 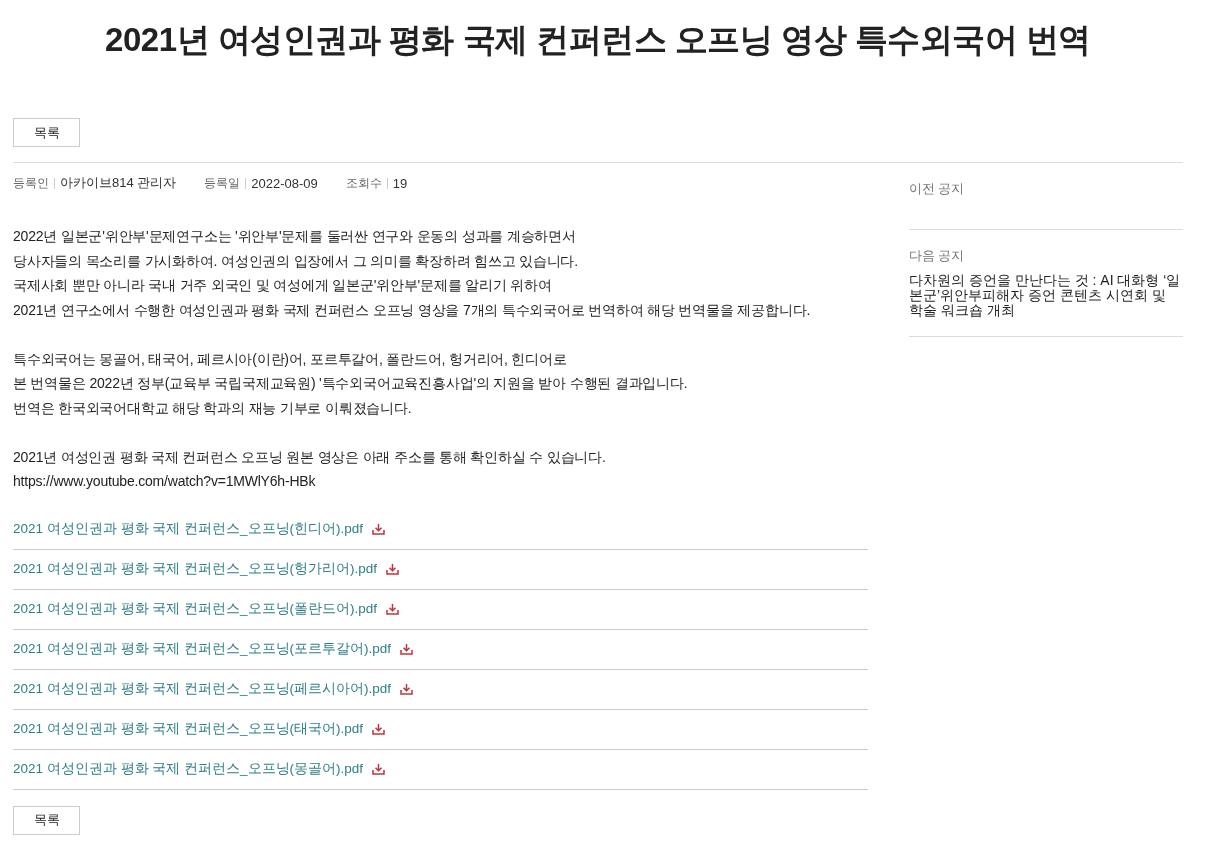 I want to click on nav-label: 다음 공지, so click(x=937, y=256).